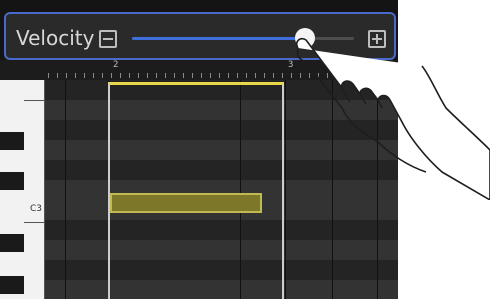  I want to click on bar-marker-2: 2, so click(116, 65).